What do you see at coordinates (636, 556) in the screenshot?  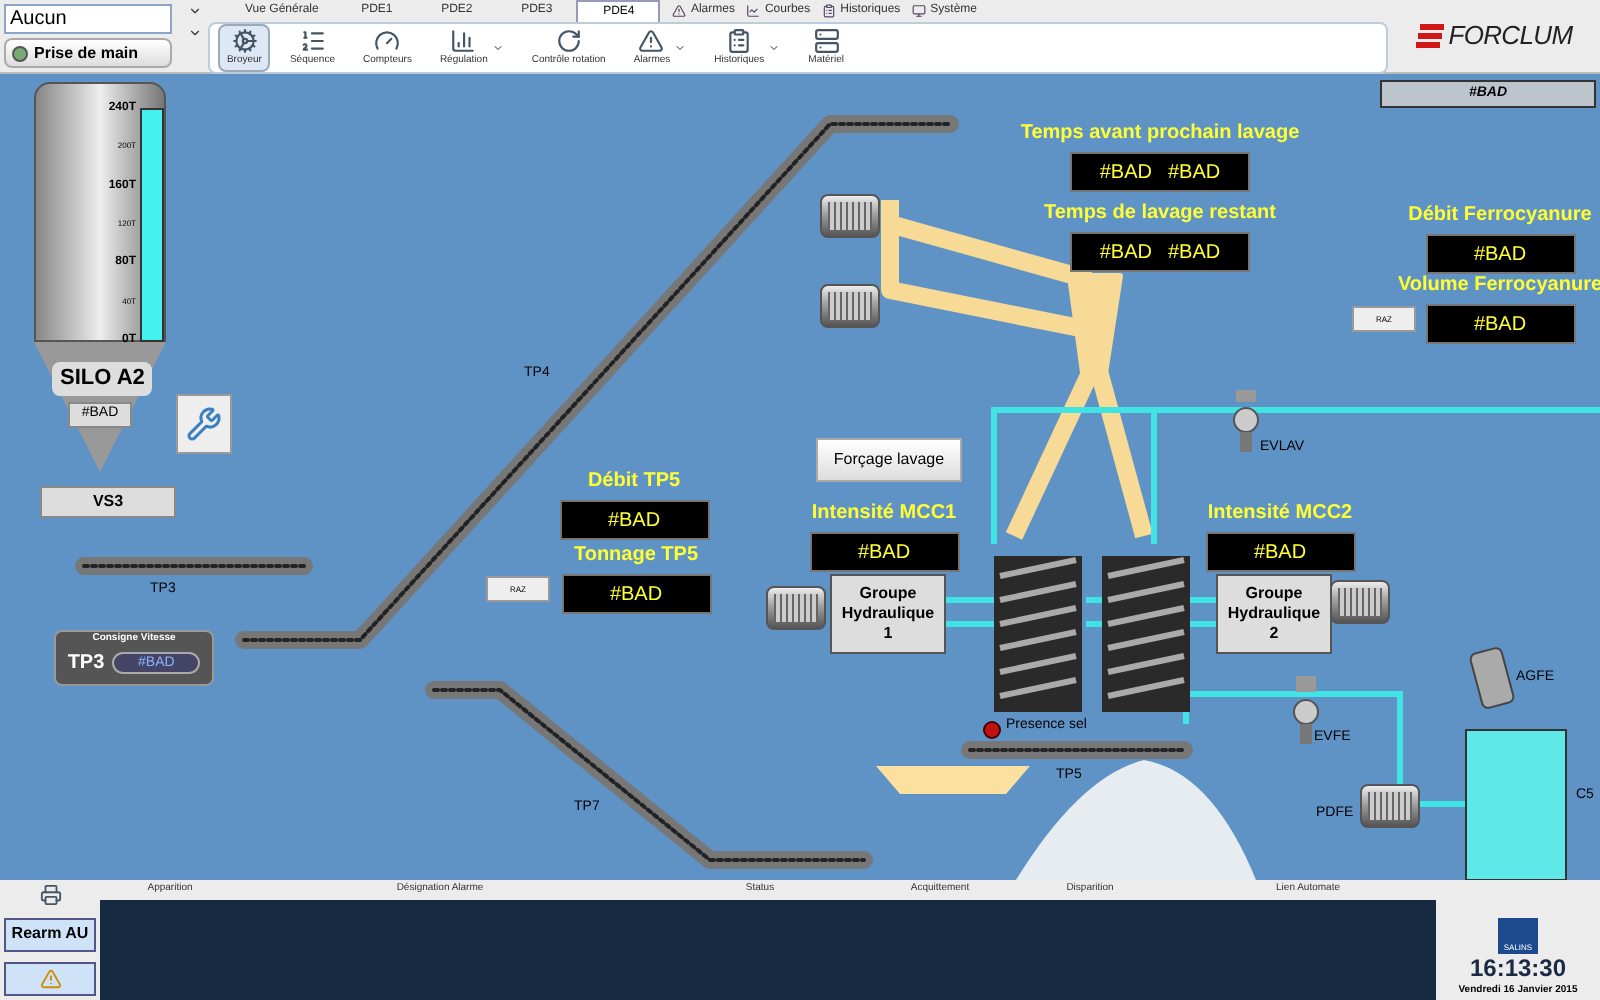 I see `readout-label: Tonnage TP5` at bounding box center [636, 556].